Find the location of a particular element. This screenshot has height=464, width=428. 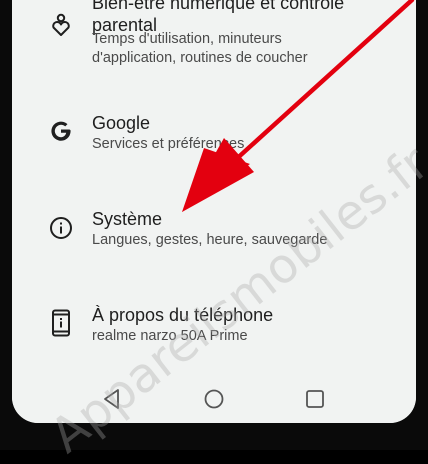

recents-icon is located at coordinates (315, 399).